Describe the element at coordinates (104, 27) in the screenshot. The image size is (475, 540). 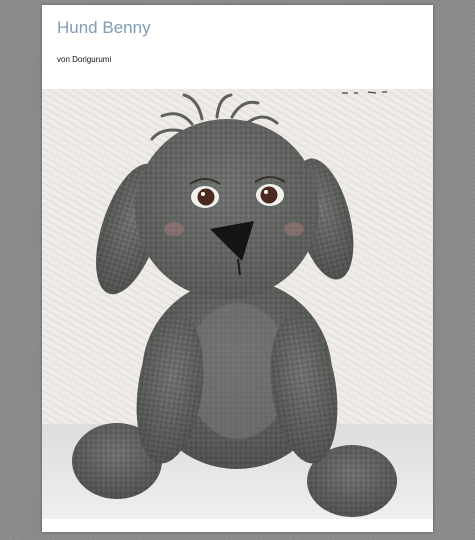
I see `pattern-title: Hund Benny` at that location.